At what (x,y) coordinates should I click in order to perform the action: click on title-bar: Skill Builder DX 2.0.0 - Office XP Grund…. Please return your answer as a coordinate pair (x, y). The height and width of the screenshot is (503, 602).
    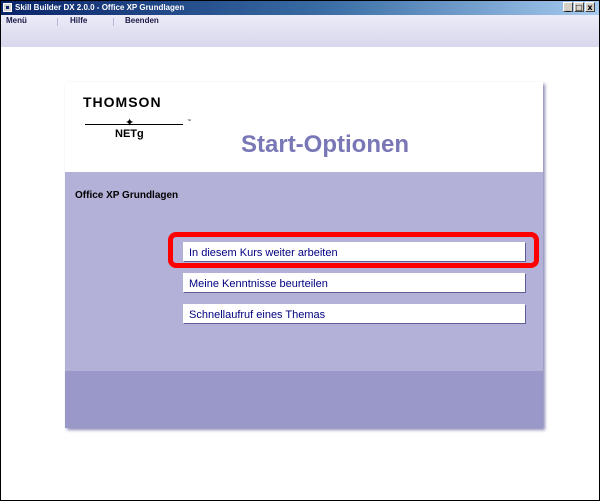
    Looking at the image, I should click on (300, 8).